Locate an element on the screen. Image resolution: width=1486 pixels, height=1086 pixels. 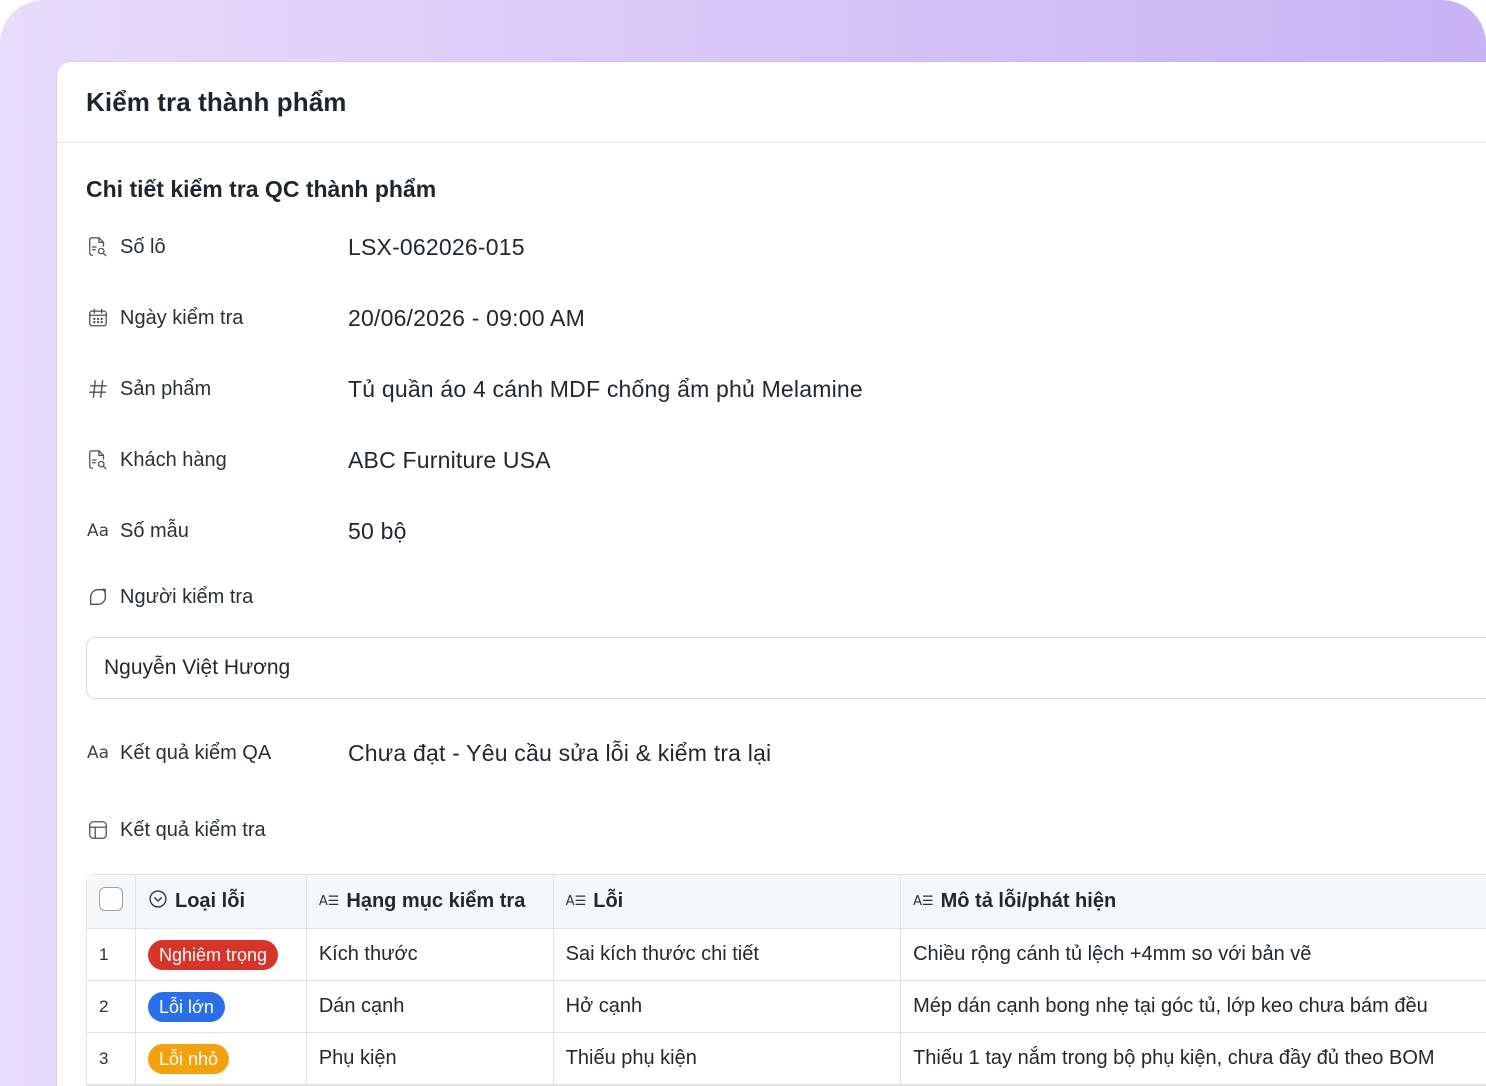
row-index: 3 is located at coordinates (111, 1059).